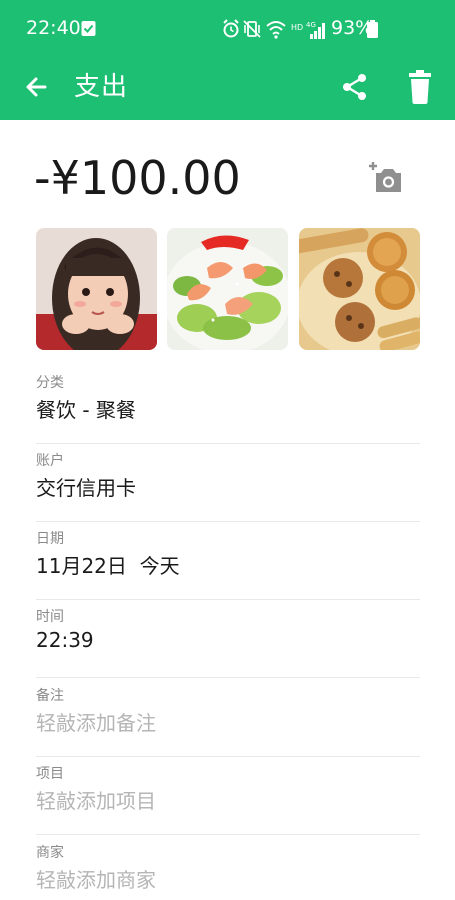 The height and width of the screenshot is (900, 455). What do you see at coordinates (88, 28) in the screenshot?
I see `check-square-icon` at bounding box center [88, 28].